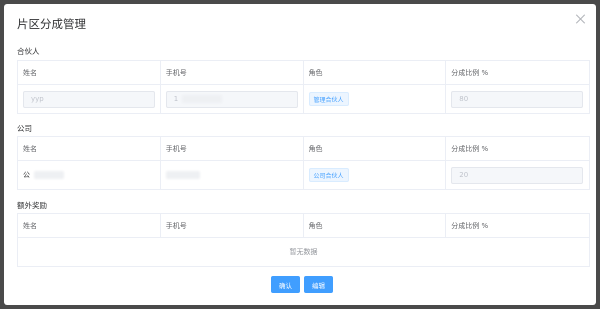  I want to click on dialog-title: 片区分成管理, so click(51, 24).